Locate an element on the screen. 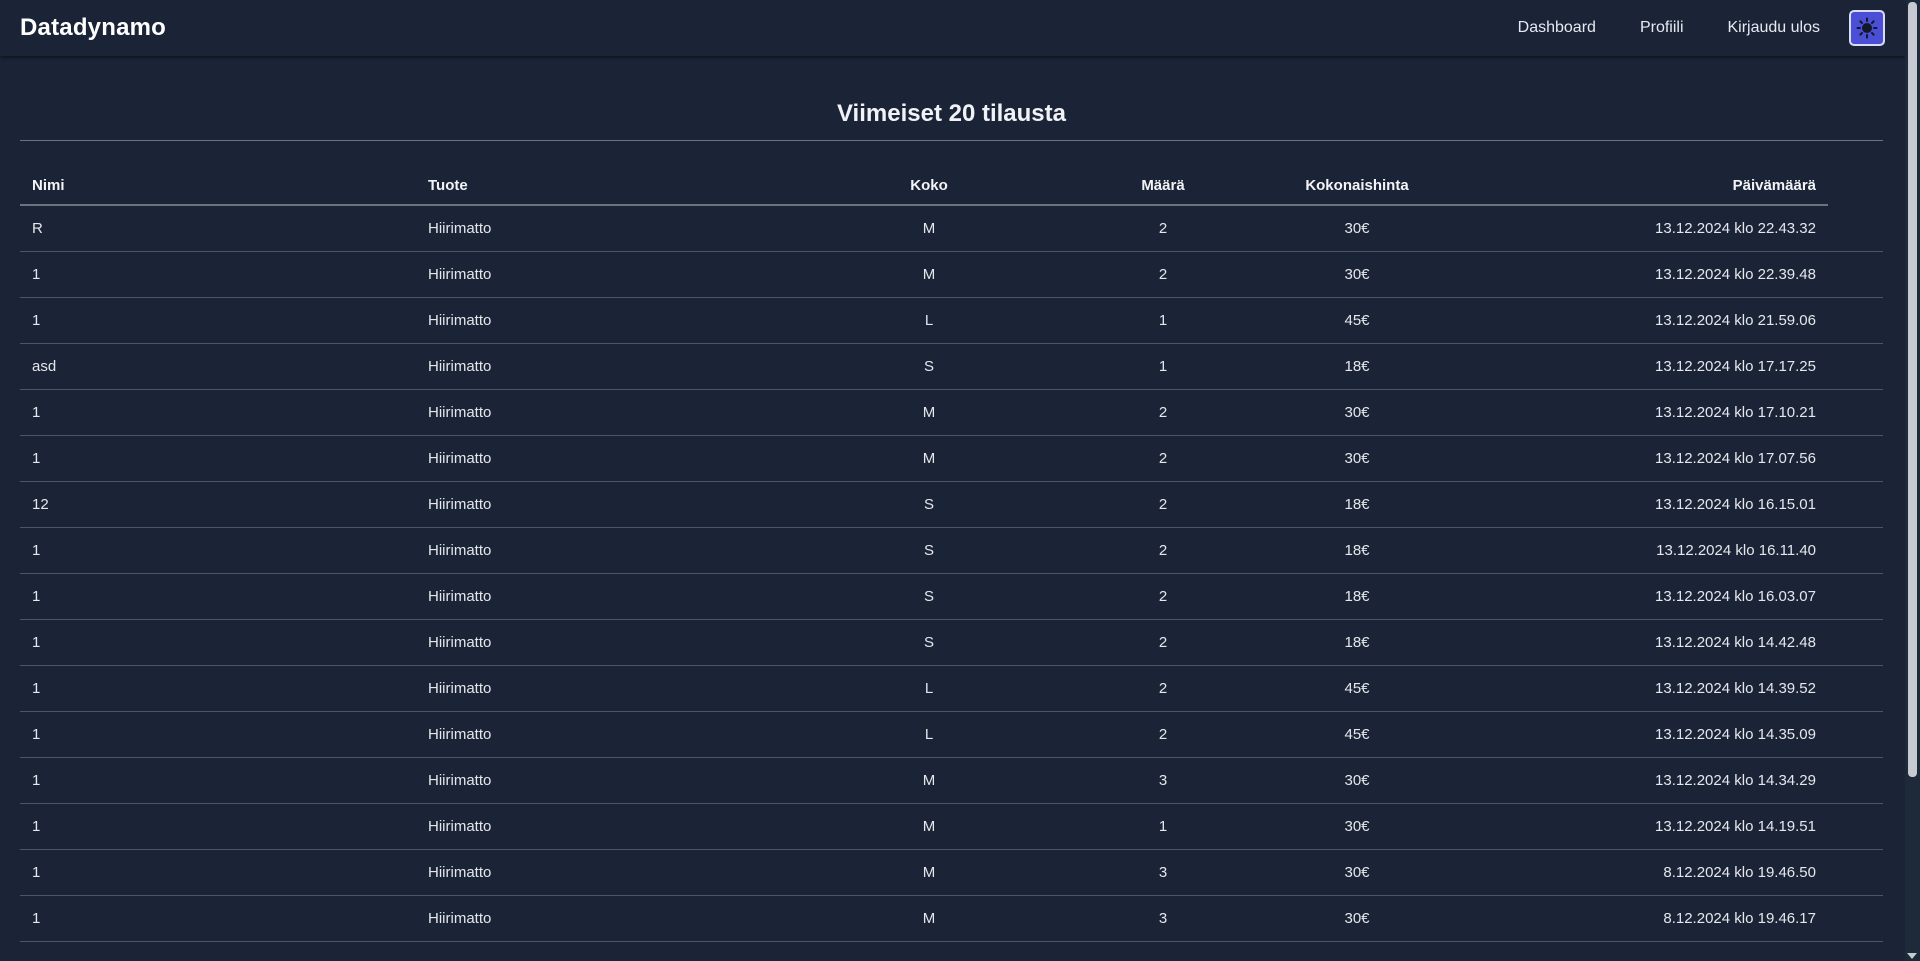  table-row: 1 Hiirimatto L 2 45€ 13.12.2024 klo 14.35.09 is located at coordinates (951, 734).